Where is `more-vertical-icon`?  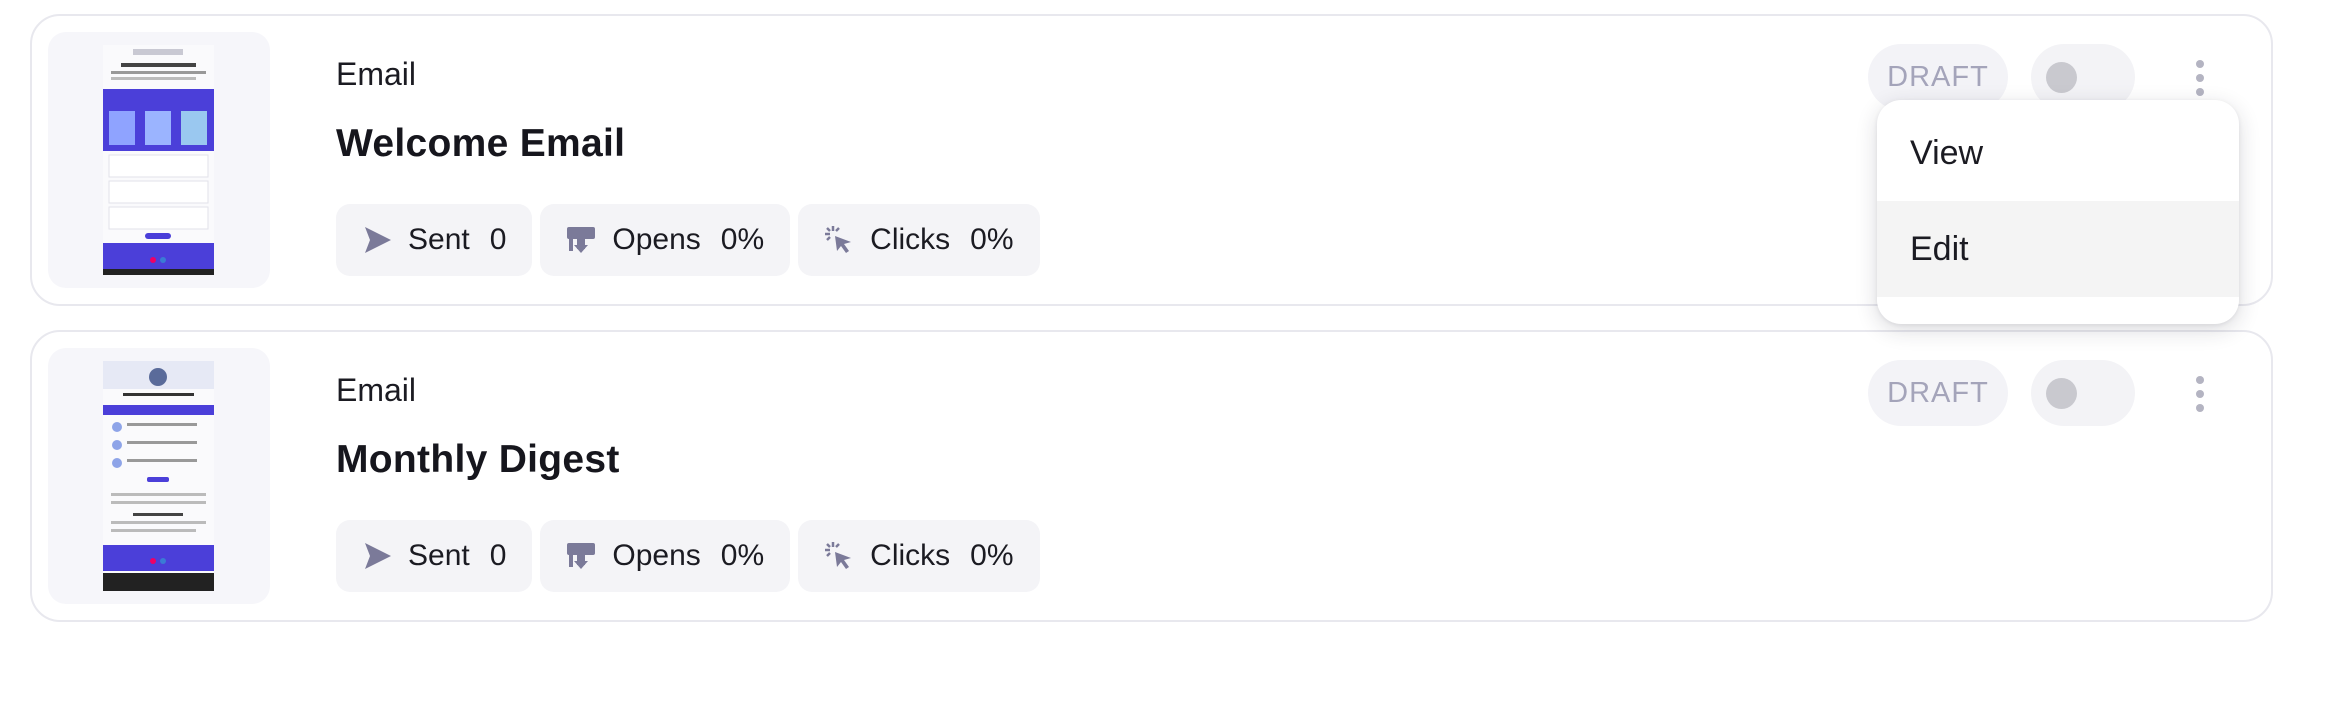
more-vertical-icon is located at coordinates (2200, 394).